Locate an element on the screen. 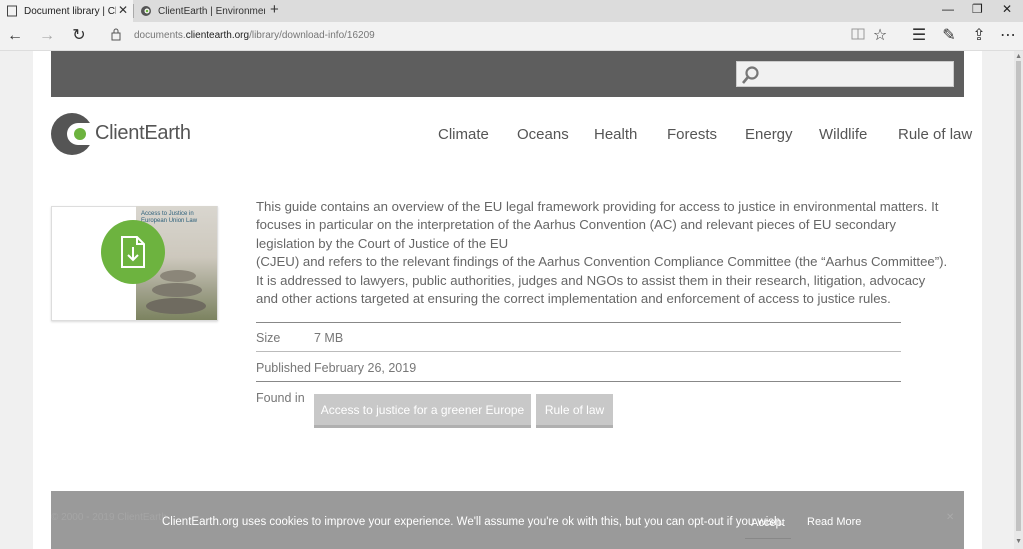  clientearth-favicon-icon is located at coordinates (146, 11).